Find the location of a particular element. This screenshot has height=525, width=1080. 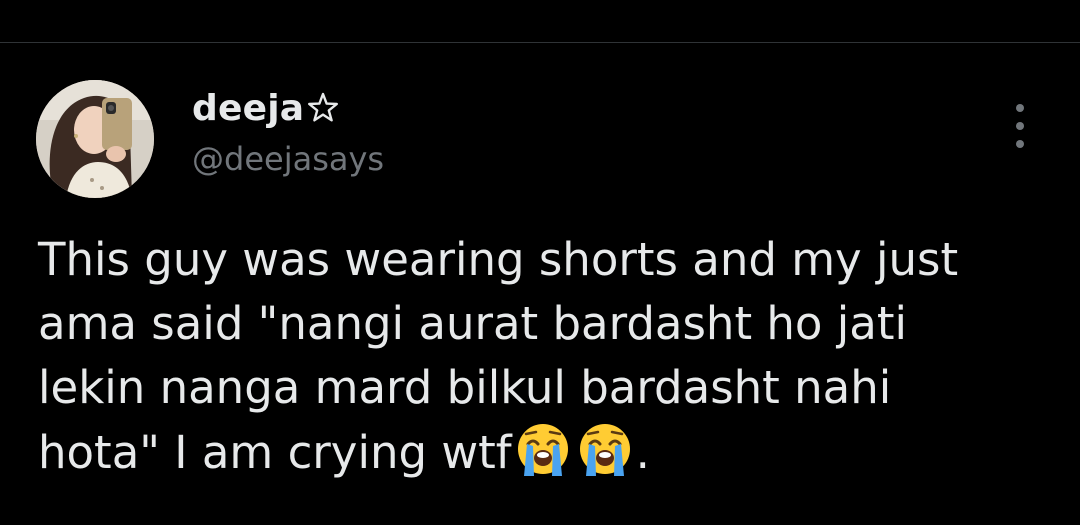

tweet-text-line: ama said "nangi aurat bardasht ho jati is located at coordinates (472, 323).